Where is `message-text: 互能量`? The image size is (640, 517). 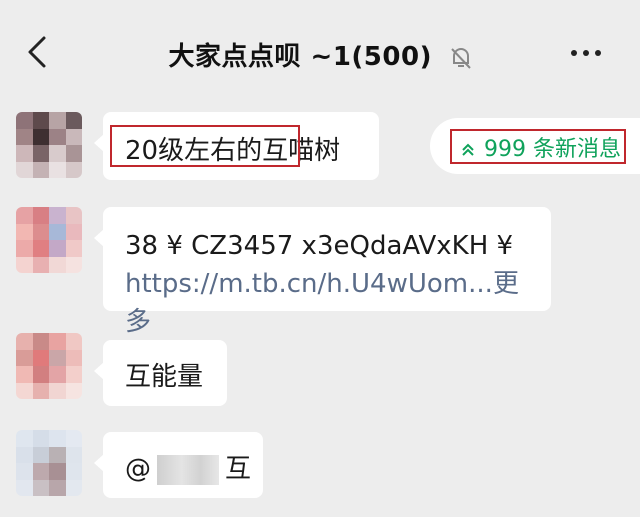 message-text: 互能量 is located at coordinates (164, 377).